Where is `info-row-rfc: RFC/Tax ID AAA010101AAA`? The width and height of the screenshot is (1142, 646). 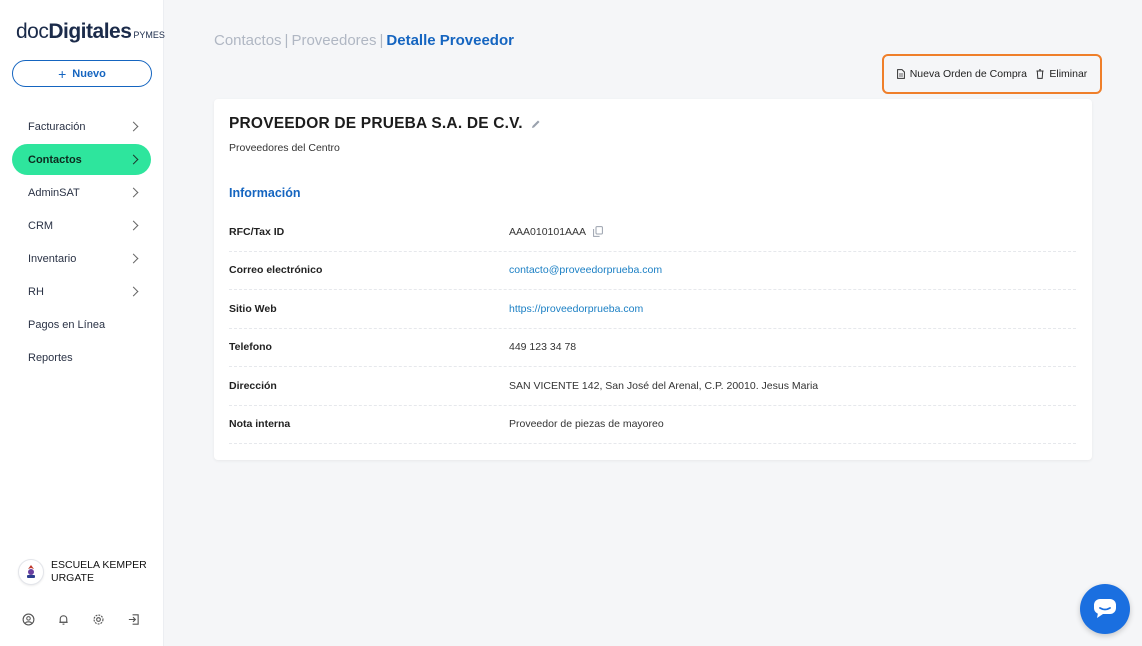 info-row-rfc: RFC/Tax ID AAA010101AAA is located at coordinates (652, 232).